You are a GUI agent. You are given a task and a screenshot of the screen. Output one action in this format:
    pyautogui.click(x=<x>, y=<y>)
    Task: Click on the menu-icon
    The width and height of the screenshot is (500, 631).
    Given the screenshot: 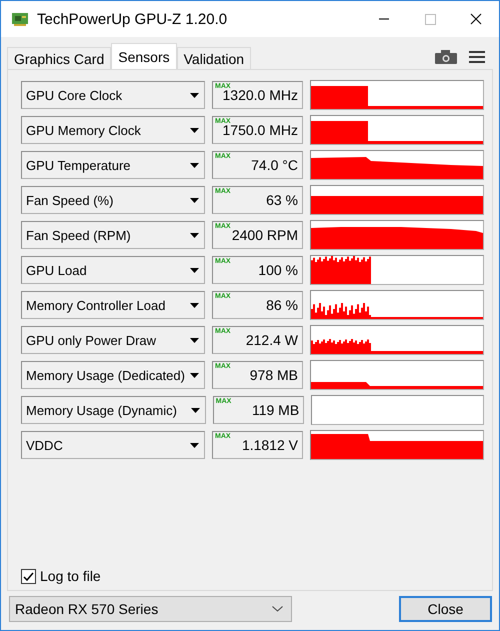 What is the action you would take?
    pyautogui.click(x=477, y=57)
    